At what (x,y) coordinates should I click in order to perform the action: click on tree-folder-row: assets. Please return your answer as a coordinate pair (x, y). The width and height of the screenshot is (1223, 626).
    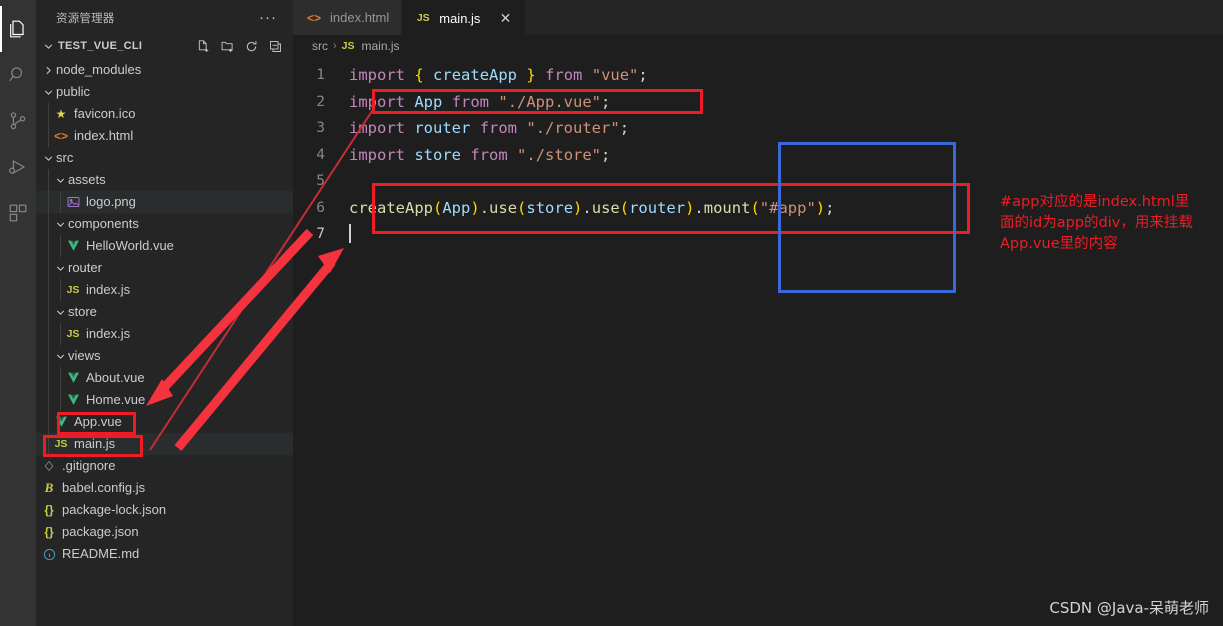
    Looking at the image, I should click on (164, 180).